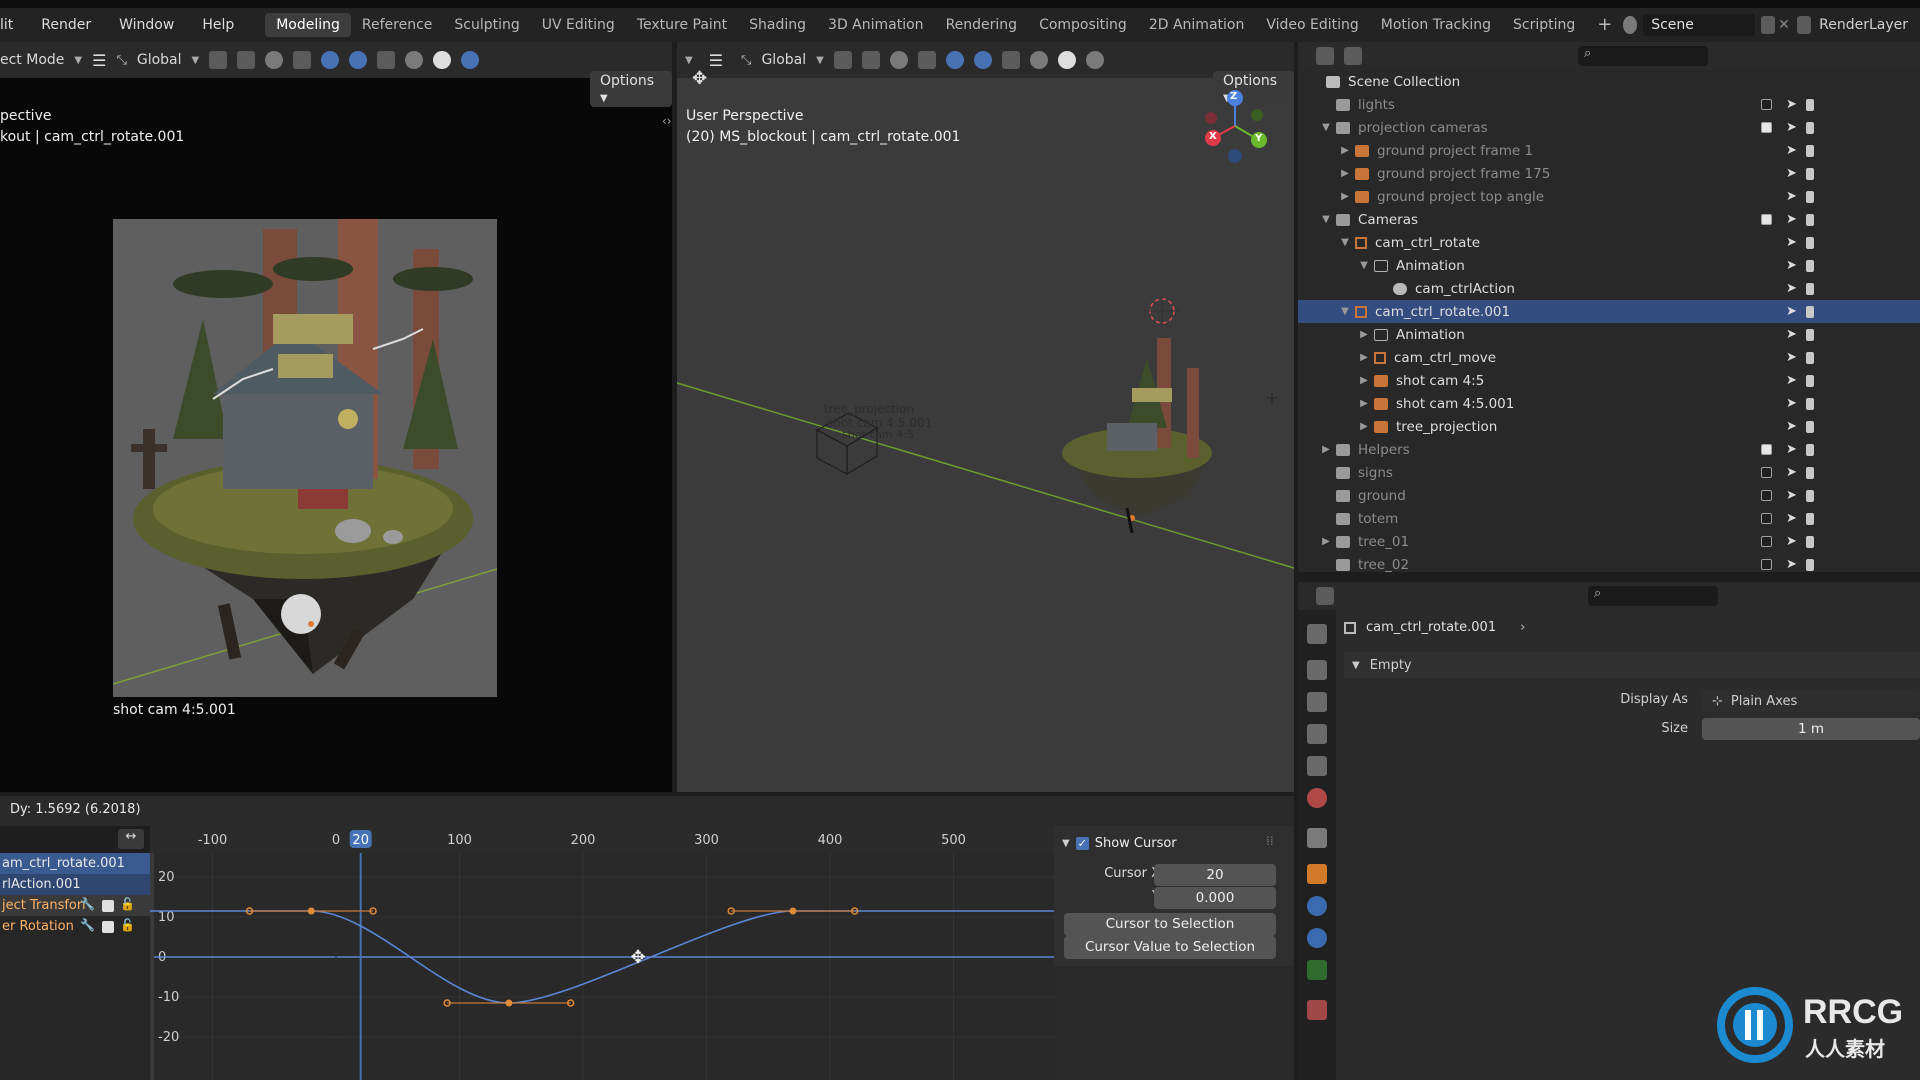  Describe the element at coordinates (876, 25) in the screenshot. I see `tab-3d-animation: 3D Animation` at that location.